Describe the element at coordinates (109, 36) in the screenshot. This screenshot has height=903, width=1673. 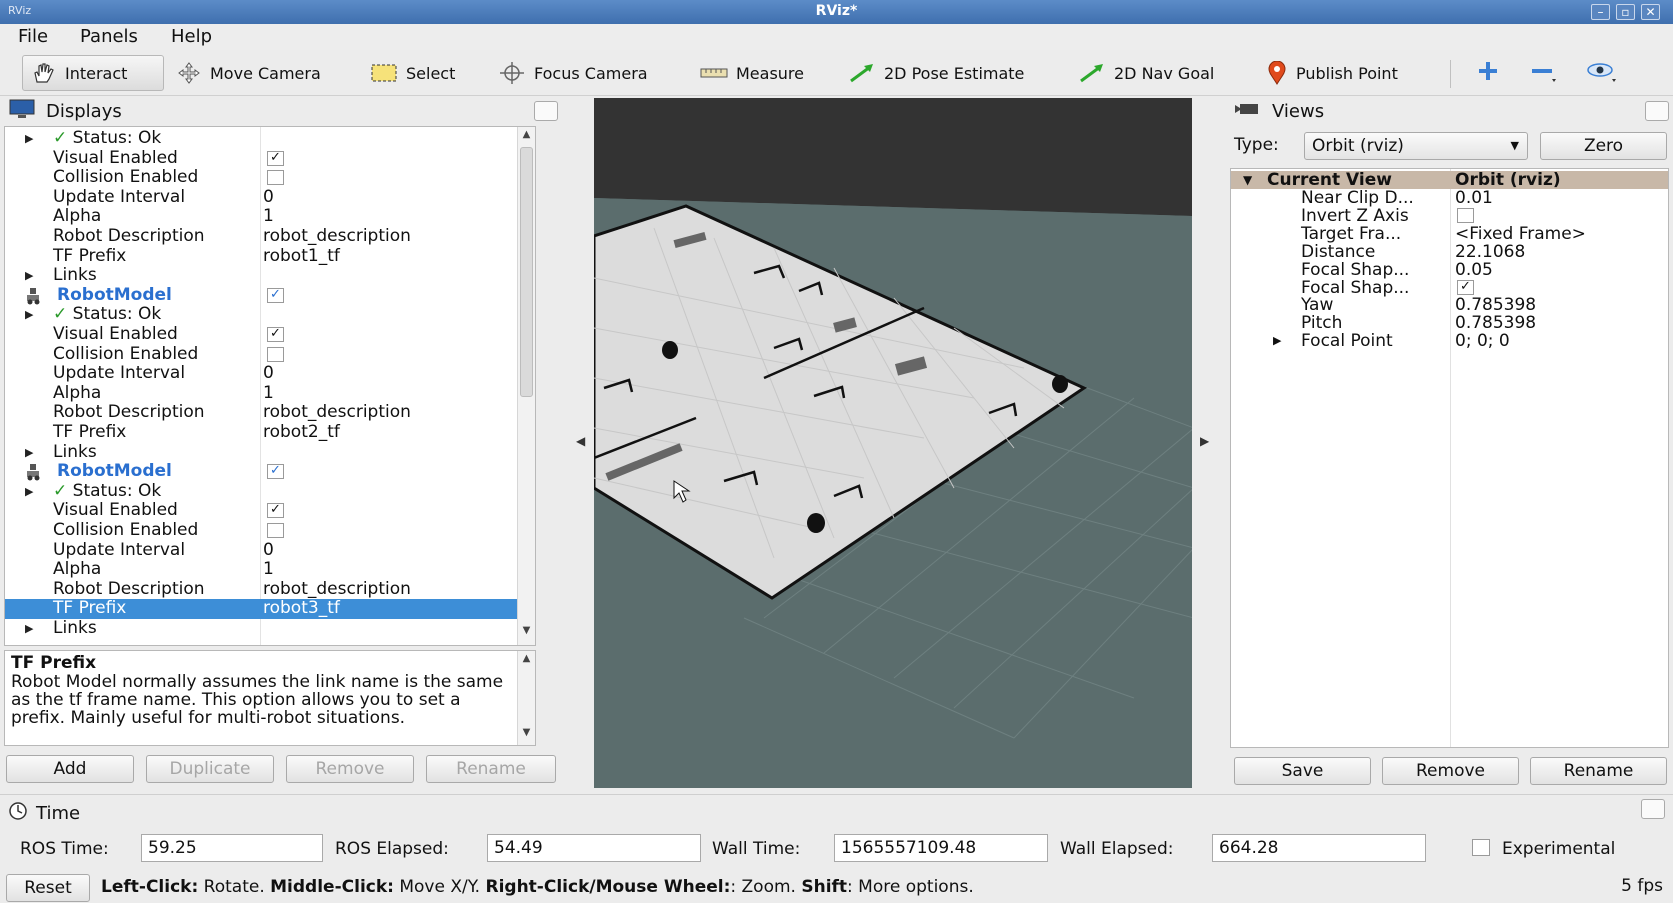
I see `menu-panels: Panels` at that location.